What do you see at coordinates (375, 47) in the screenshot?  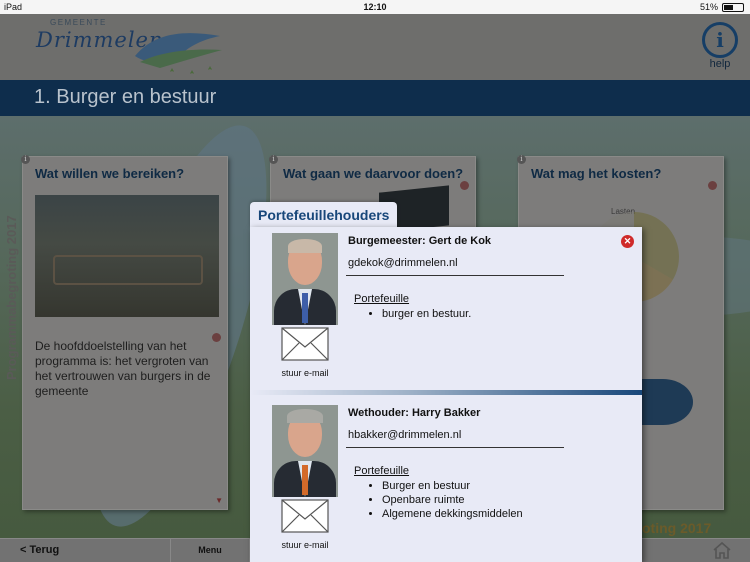 I see `app-header: GEMEENTE Drimmelen i help` at bounding box center [375, 47].